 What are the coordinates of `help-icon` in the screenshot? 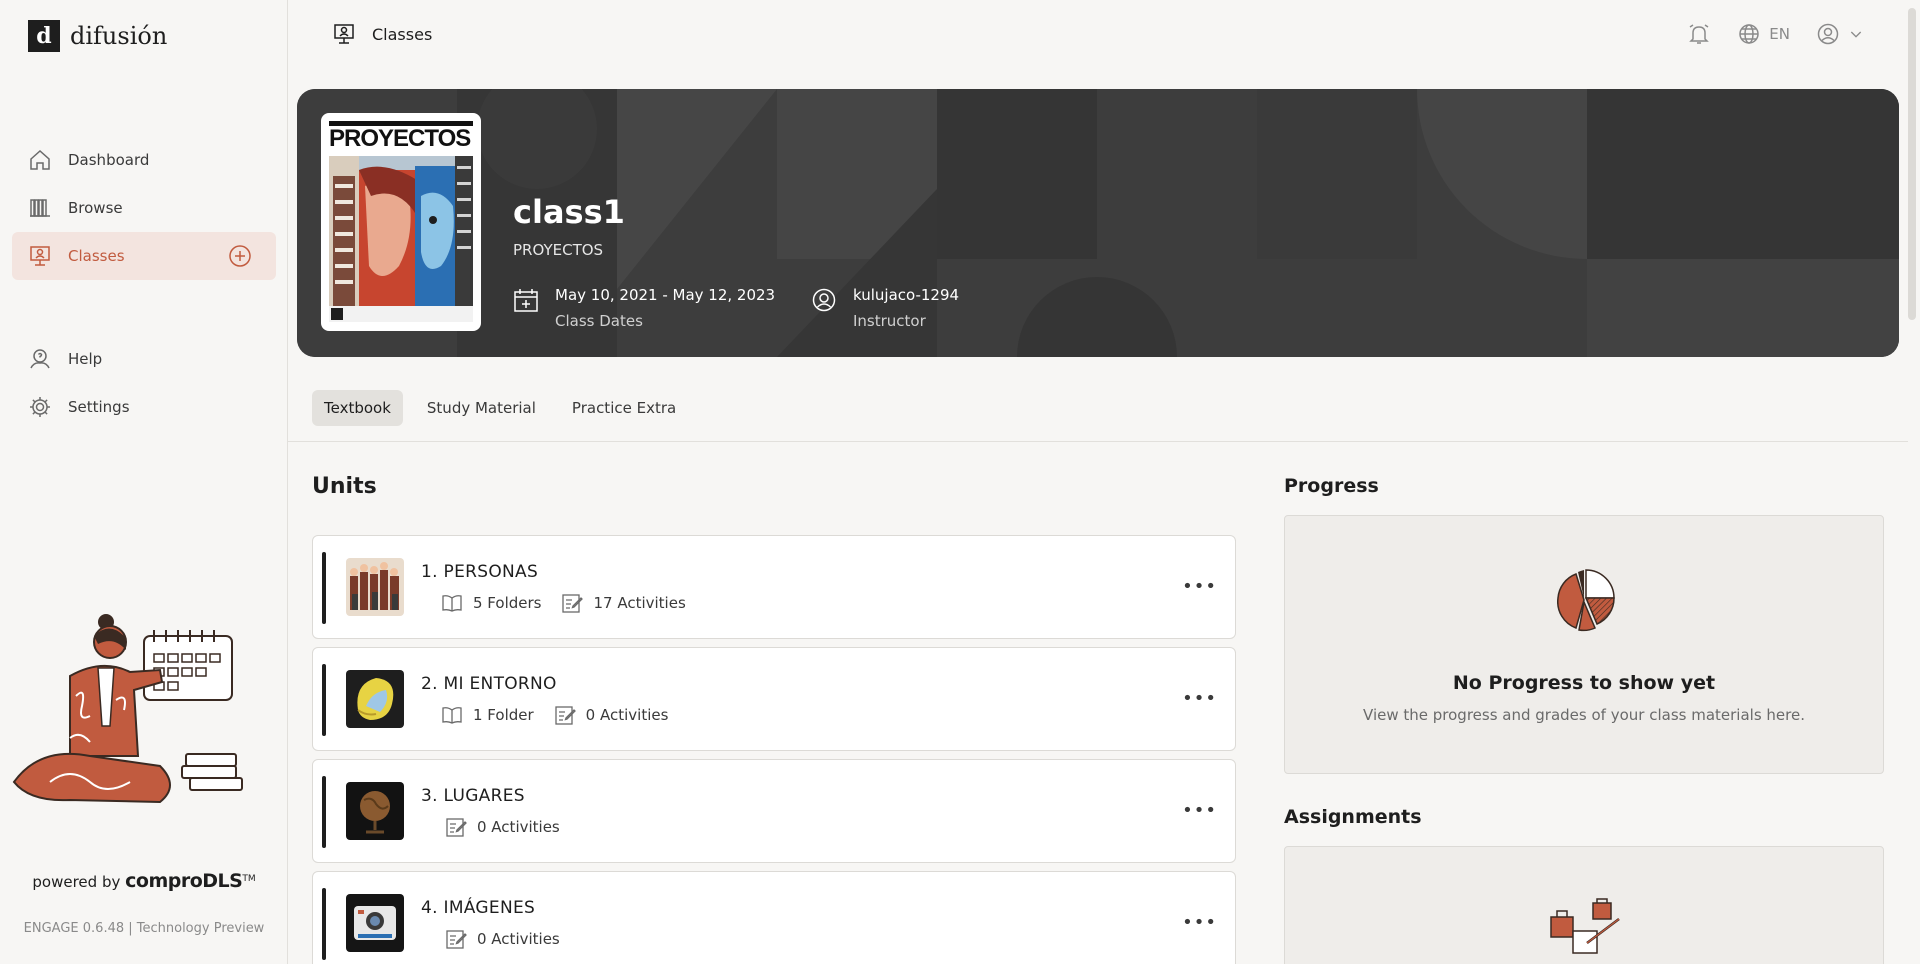 It's located at (40, 359).